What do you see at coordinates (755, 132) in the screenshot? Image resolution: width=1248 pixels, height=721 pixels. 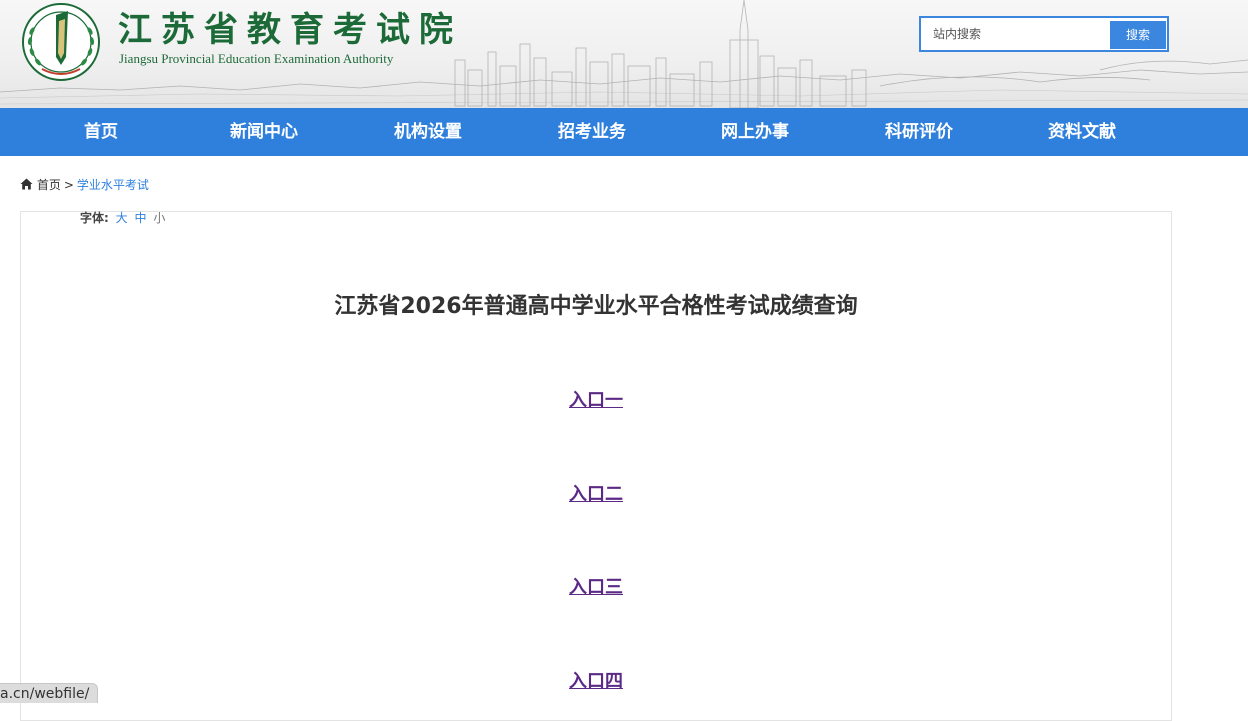 I see `nav-item-online-services: 网上办事` at bounding box center [755, 132].